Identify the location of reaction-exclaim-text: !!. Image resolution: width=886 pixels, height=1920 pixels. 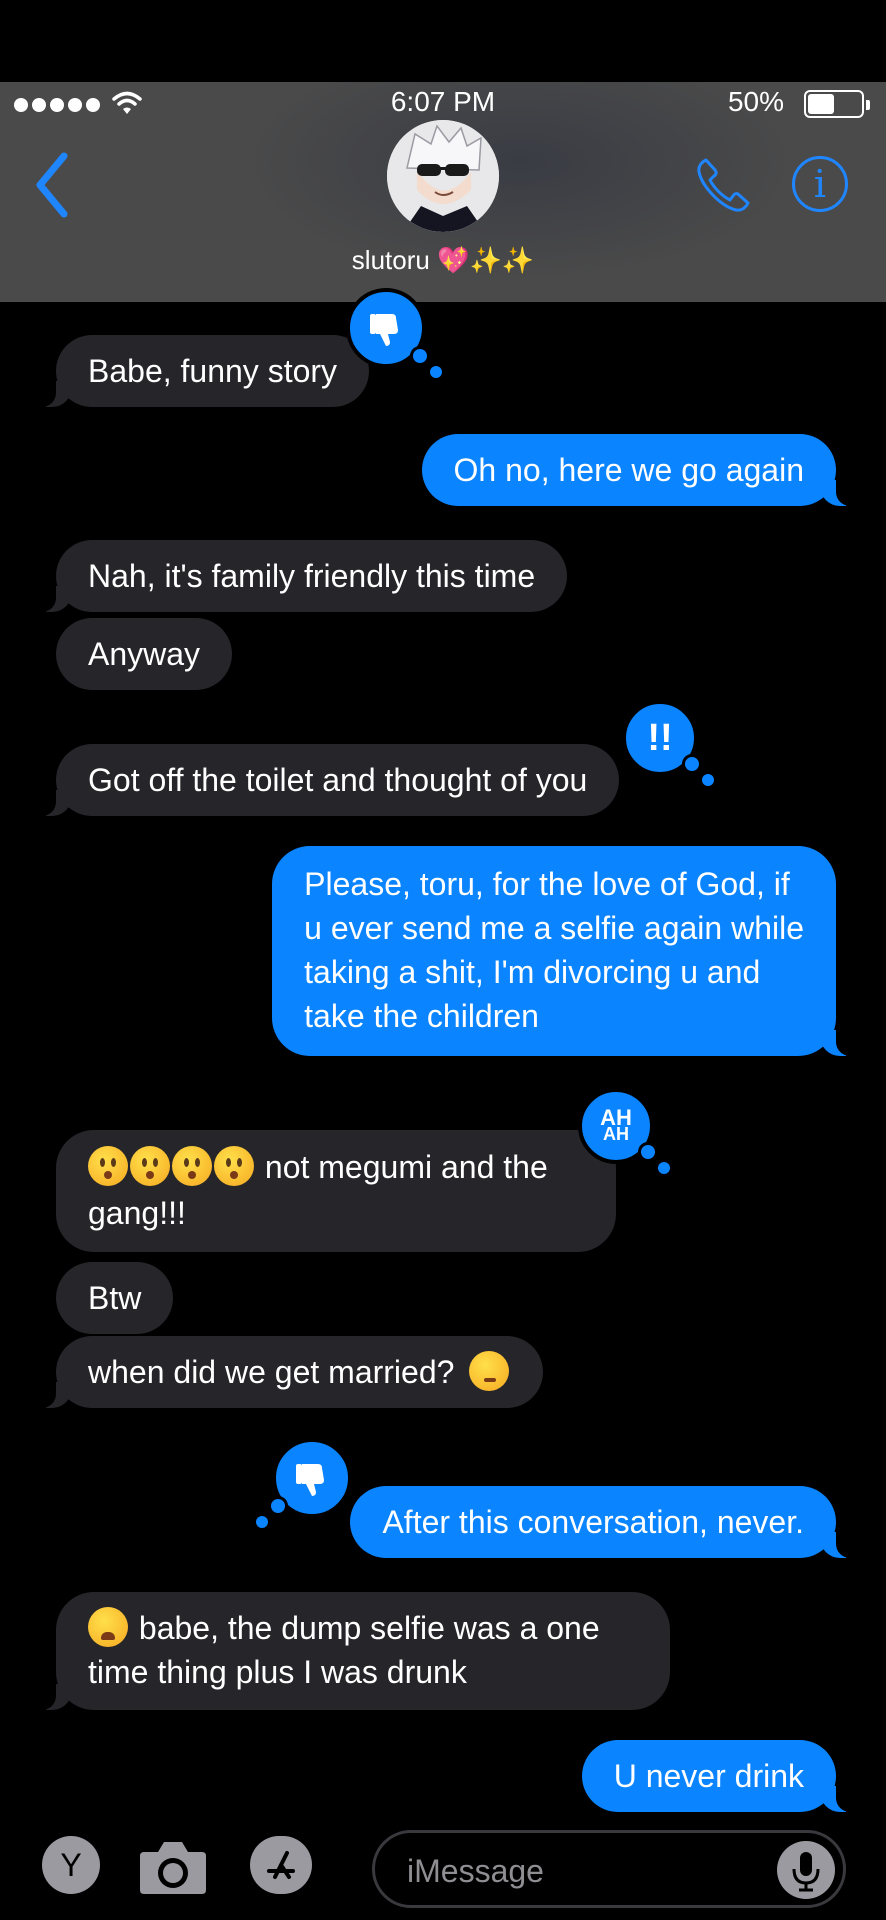
(660, 737).